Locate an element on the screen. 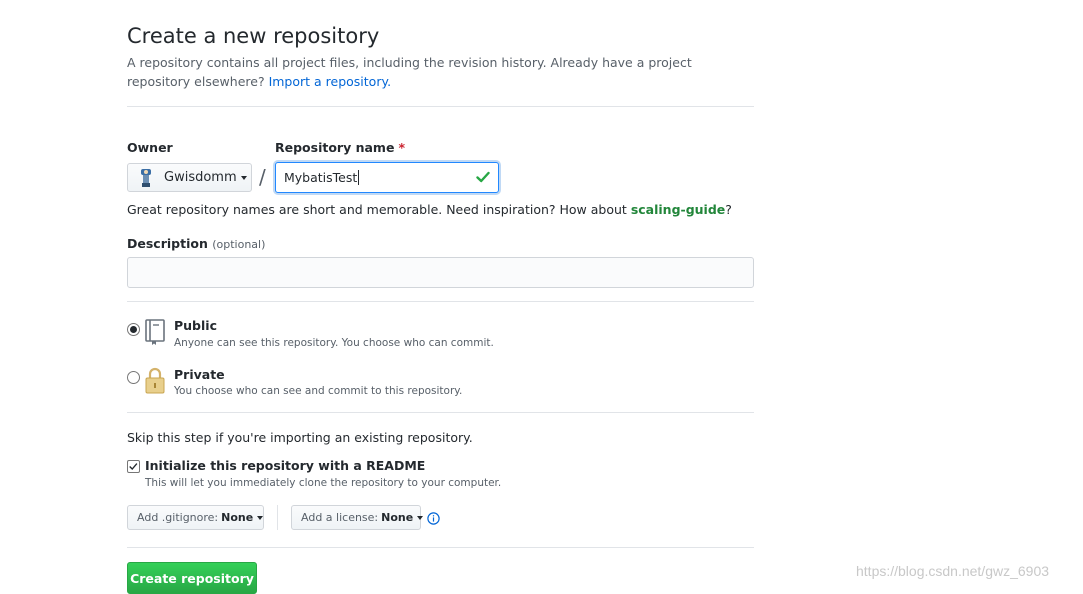 This screenshot has height=594, width=1083. gitignore-value: None is located at coordinates (237, 517).